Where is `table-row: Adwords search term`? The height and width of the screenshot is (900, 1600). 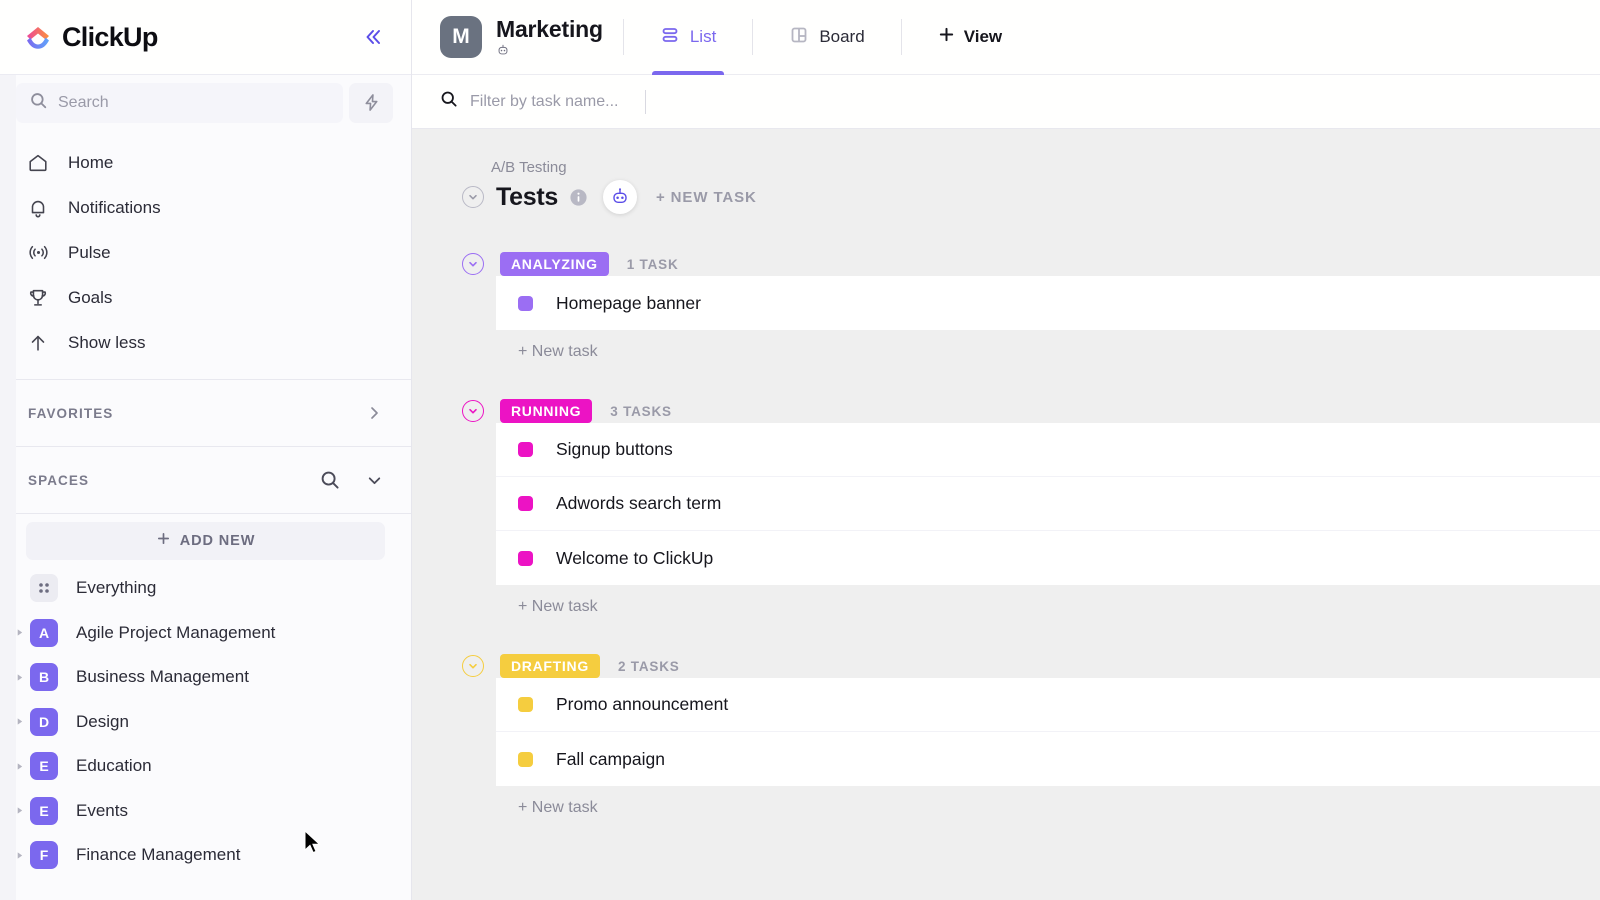 table-row: Adwords search term is located at coordinates (1048, 504).